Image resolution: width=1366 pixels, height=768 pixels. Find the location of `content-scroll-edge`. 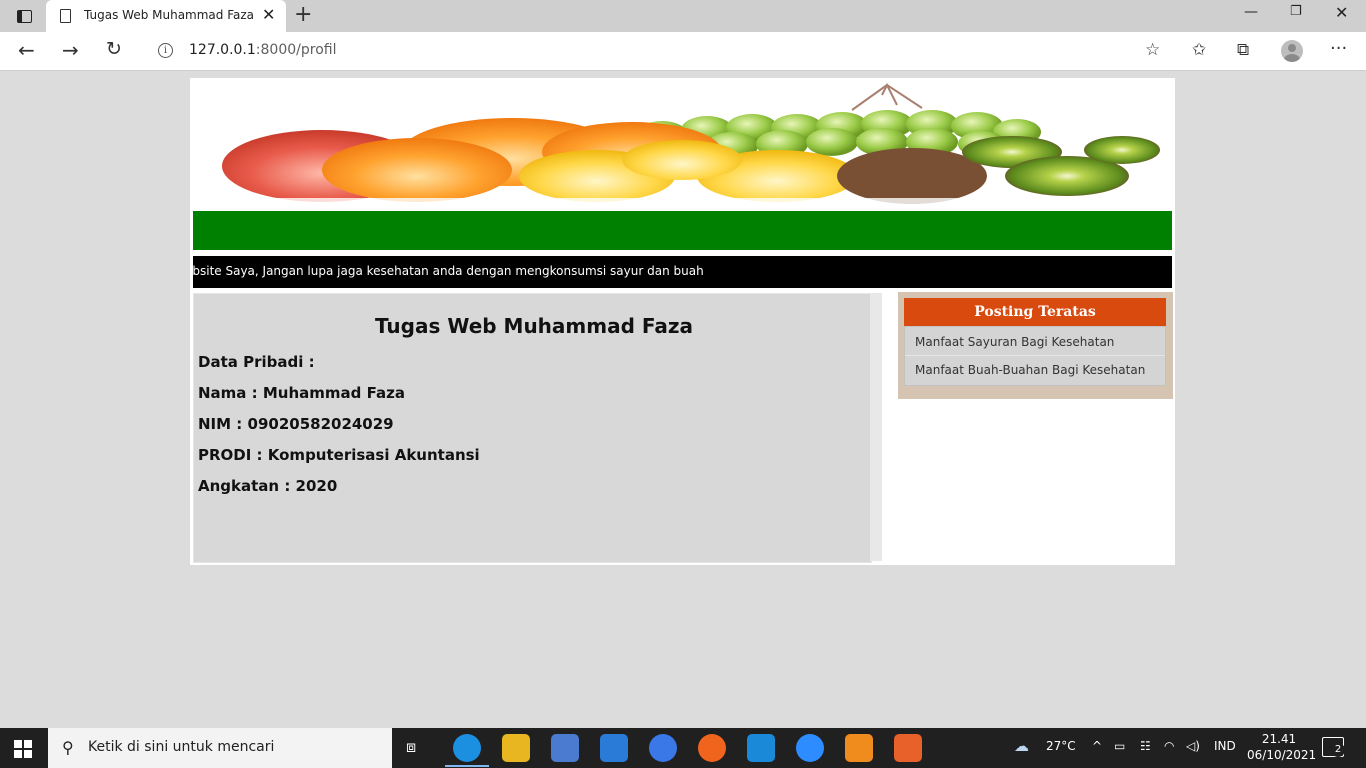

content-scroll-edge is located at coordinates (876, 427).